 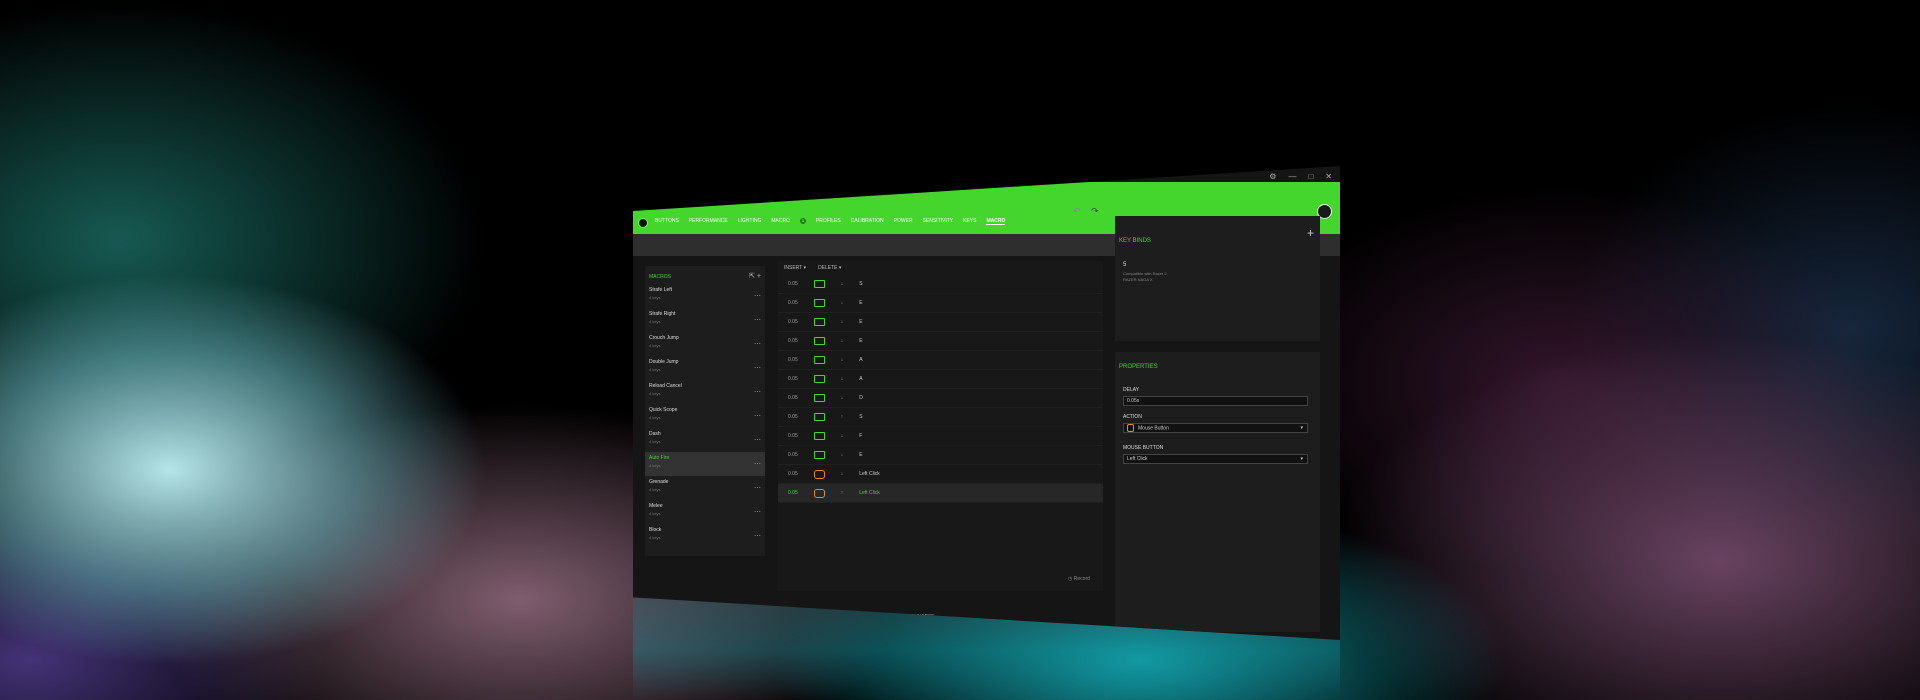 I want to click on tab-performance: PERFORMANCE, so click(x=708, y=221).